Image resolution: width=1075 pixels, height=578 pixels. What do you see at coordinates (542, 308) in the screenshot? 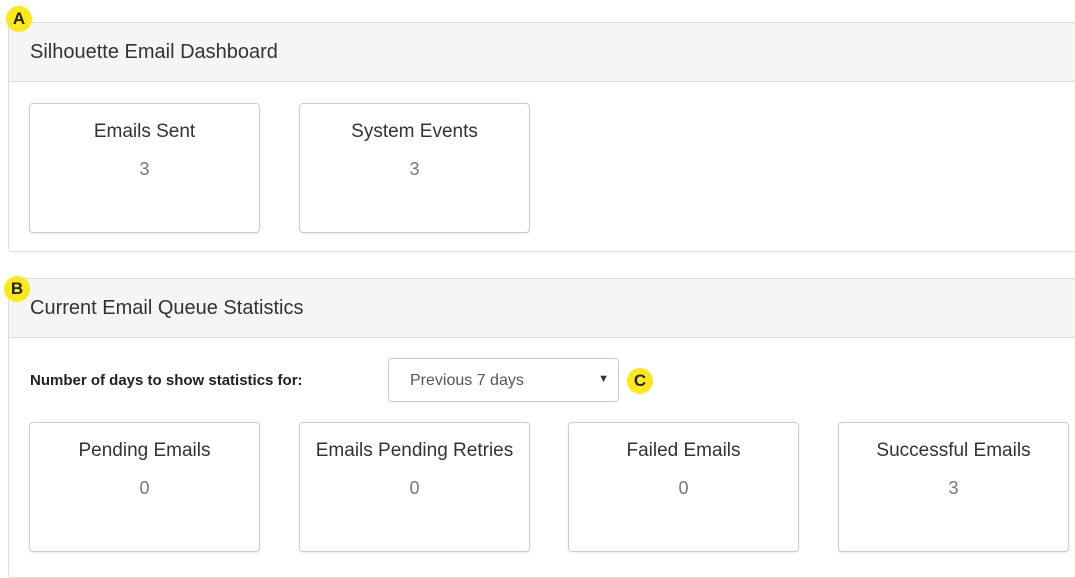
I see `queue-panel-title: Current Email Queue Statistics` at bounding box center [542, 308].